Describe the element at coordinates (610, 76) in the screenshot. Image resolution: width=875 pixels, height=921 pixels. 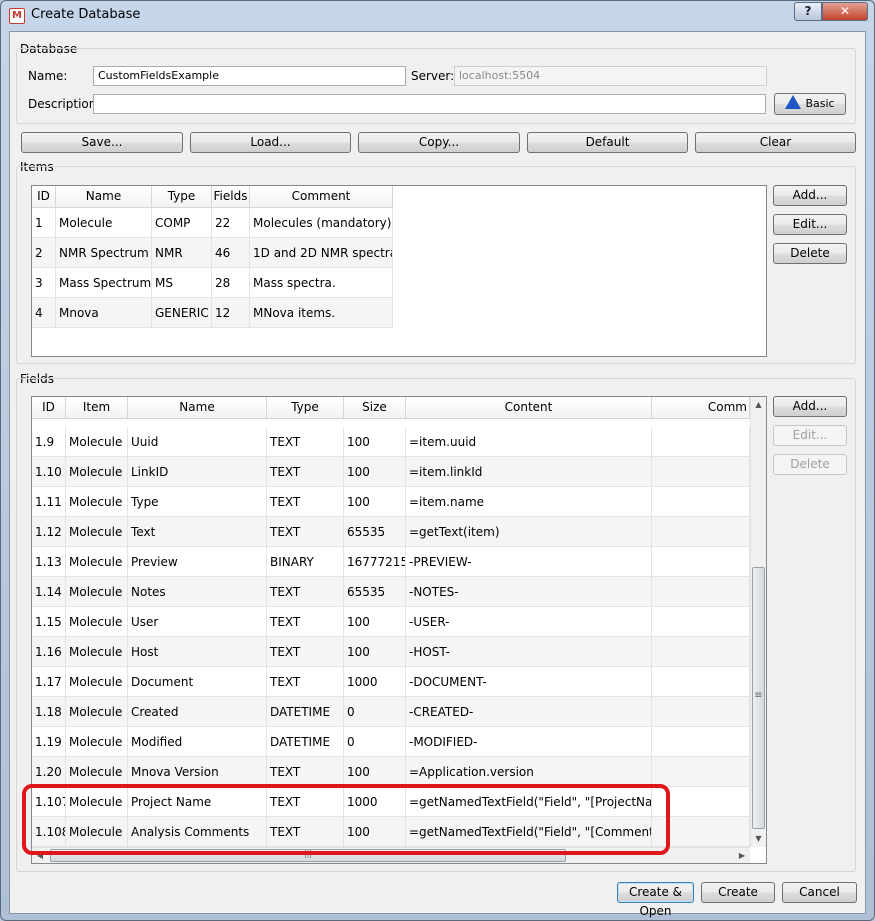
I see `server-input: localhost:5504` at that location.